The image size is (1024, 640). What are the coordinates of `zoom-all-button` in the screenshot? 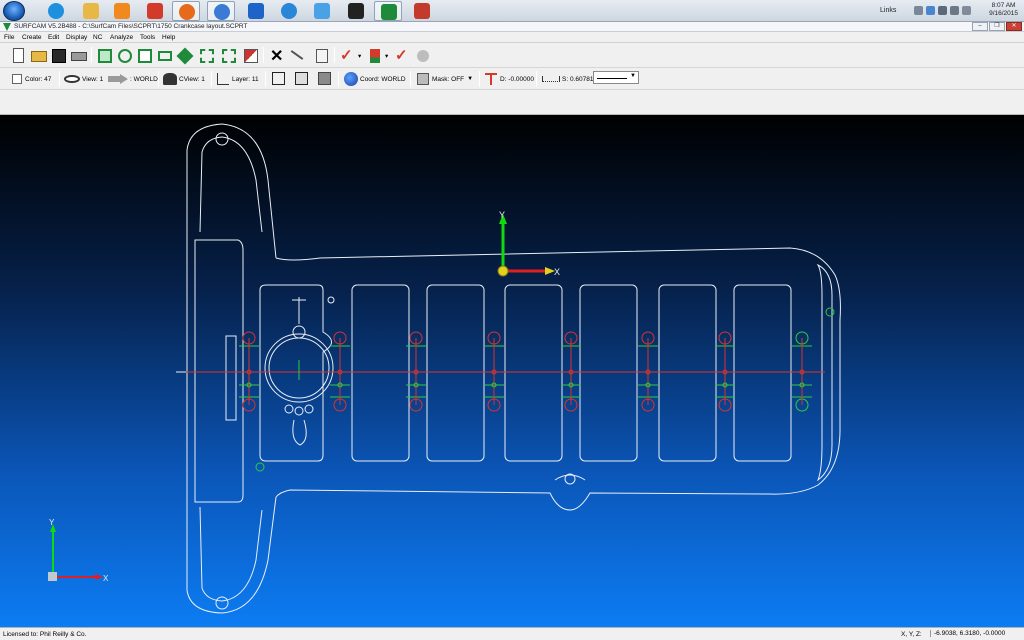 It's located at (105, 56).